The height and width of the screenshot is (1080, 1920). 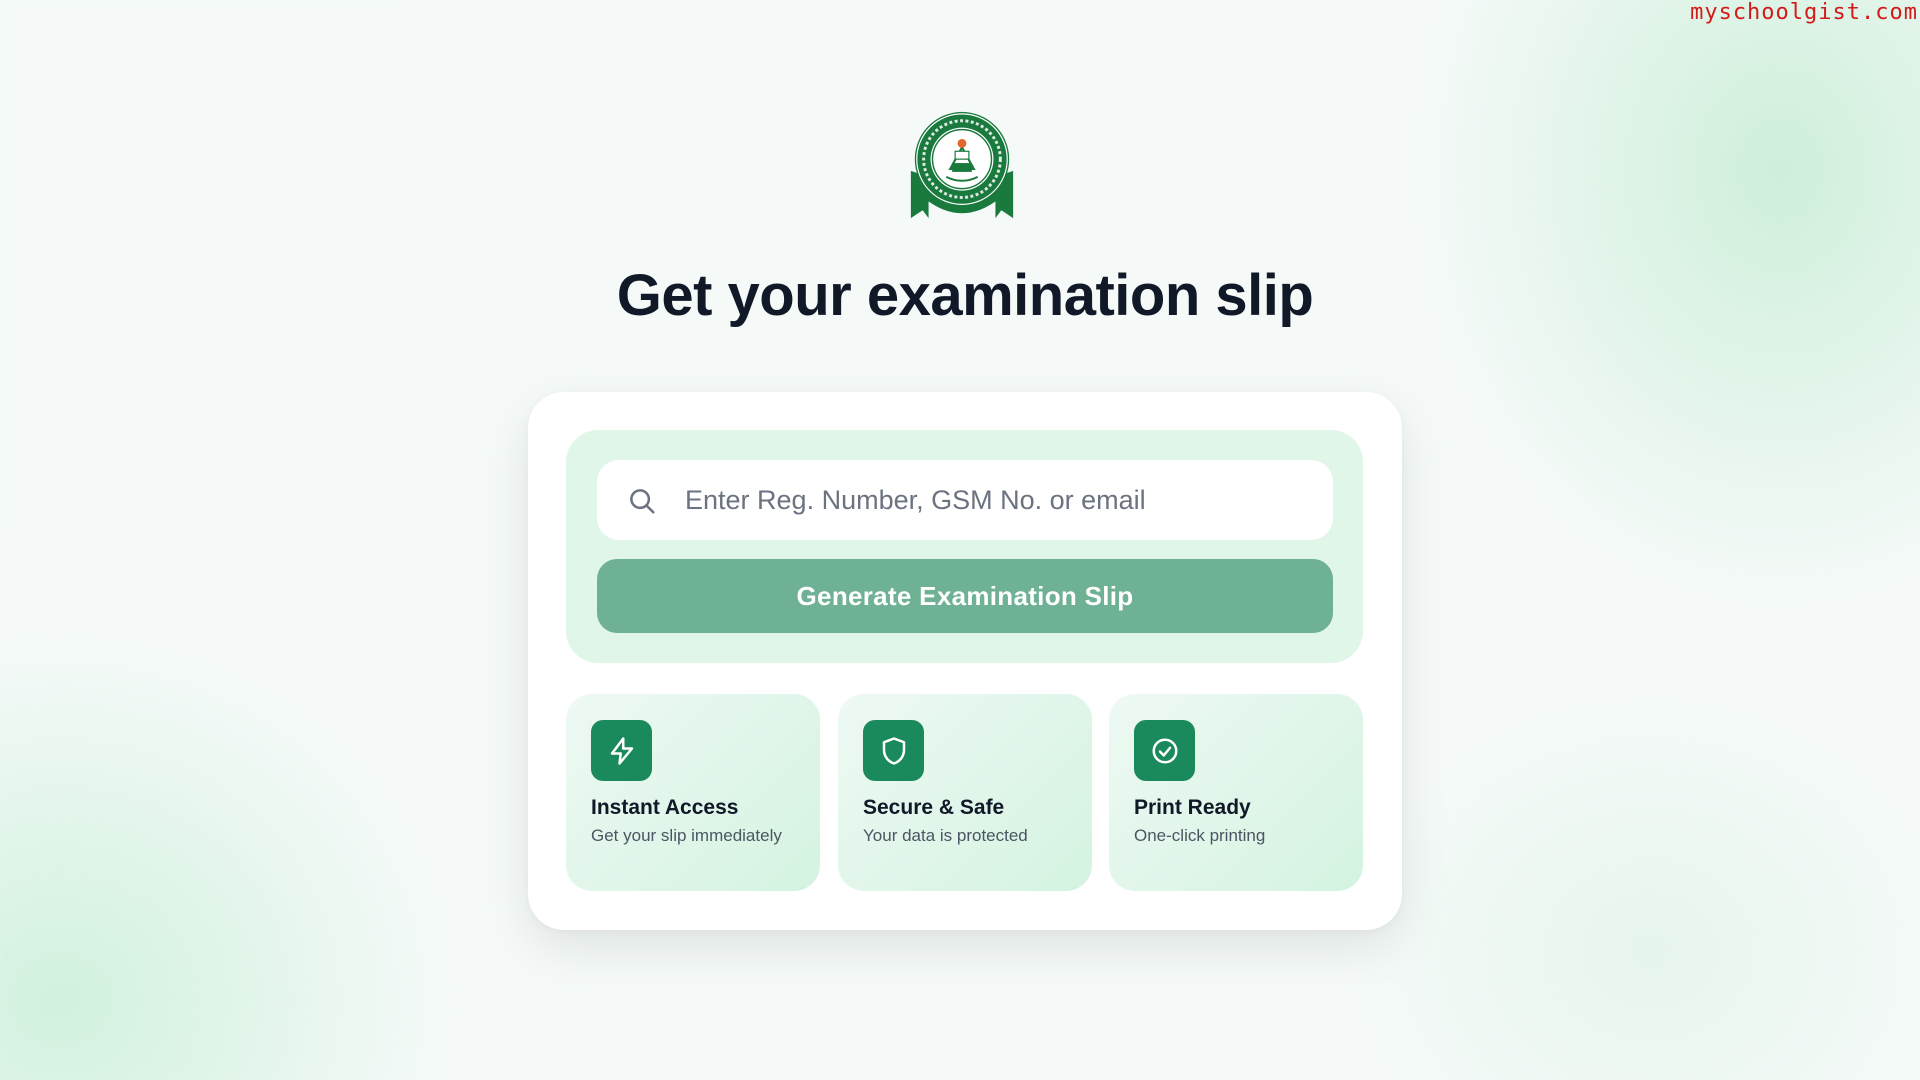 I want to click on feature-description: One-click printing, so click(x=1200, y=835).